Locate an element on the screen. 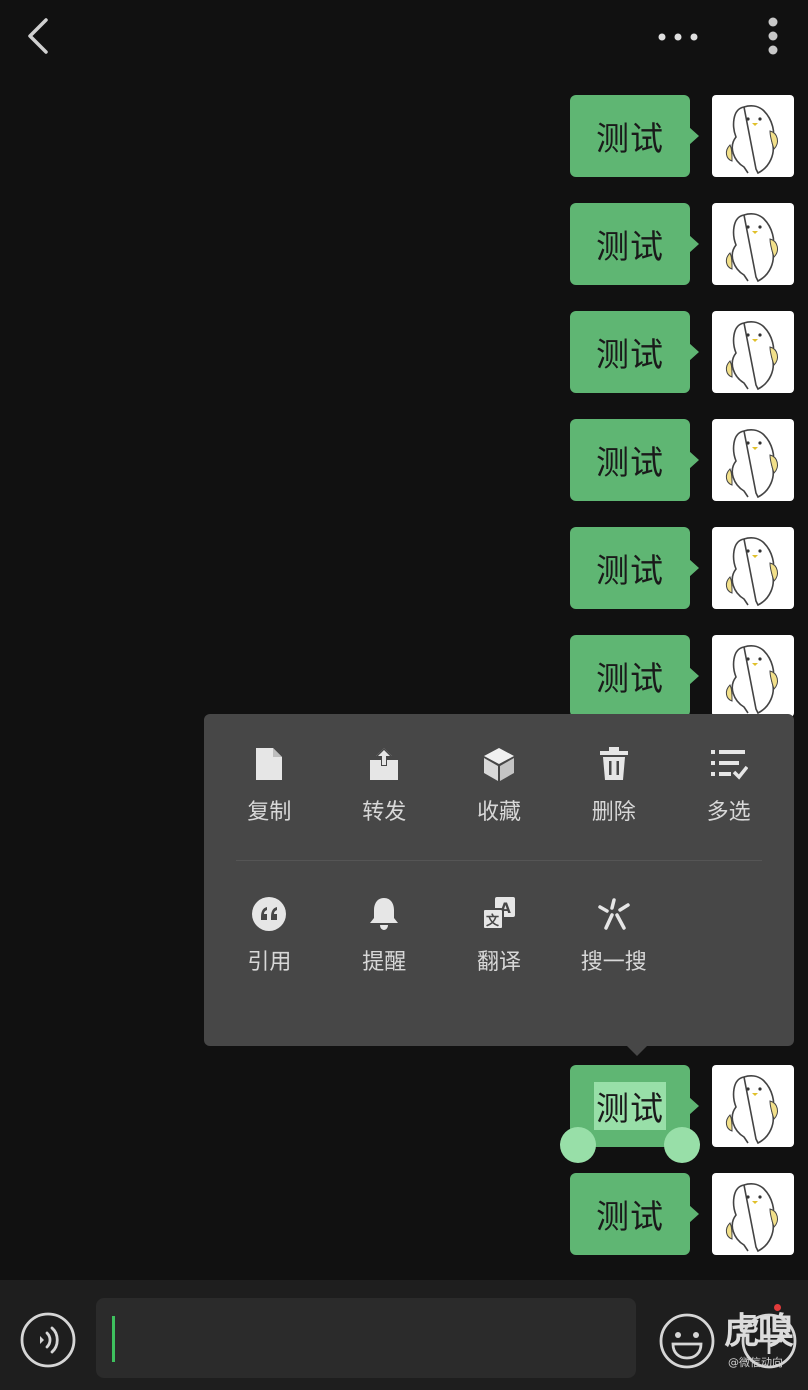 The height and width of the screenshot is (1390, 808). text-caret is located at coordinates (113, 1339).